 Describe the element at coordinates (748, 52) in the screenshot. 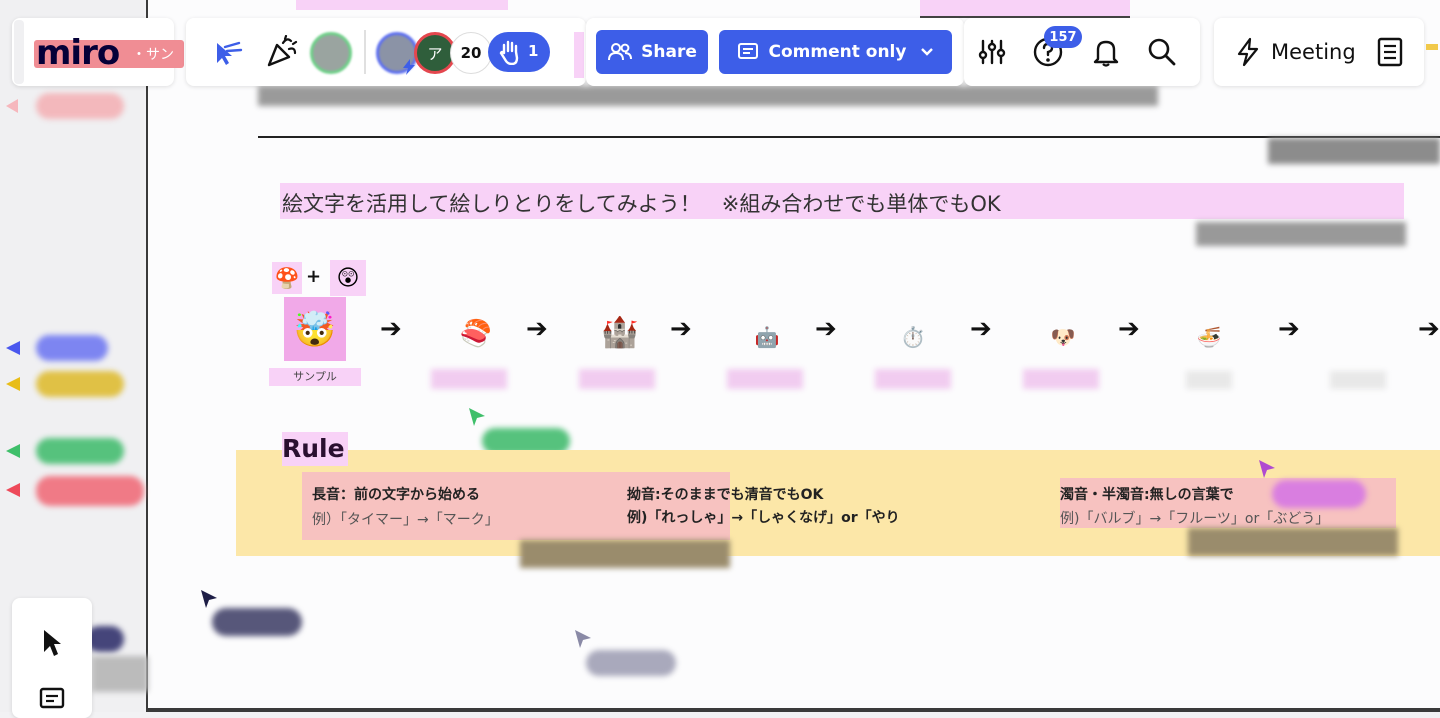

I see `comment-icon` at that location.